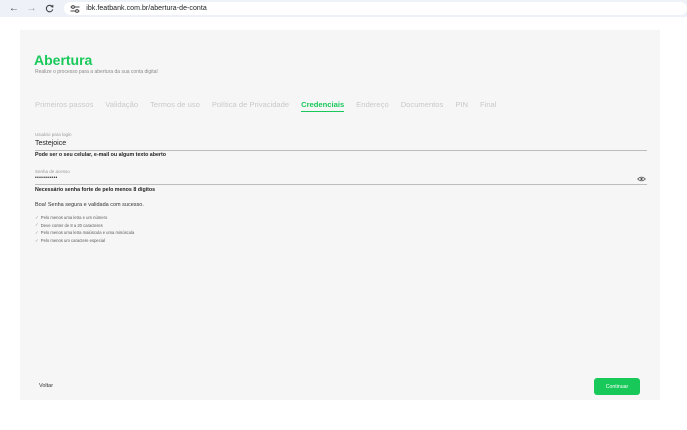  I want to click on reload-icon, so click(50, 9).